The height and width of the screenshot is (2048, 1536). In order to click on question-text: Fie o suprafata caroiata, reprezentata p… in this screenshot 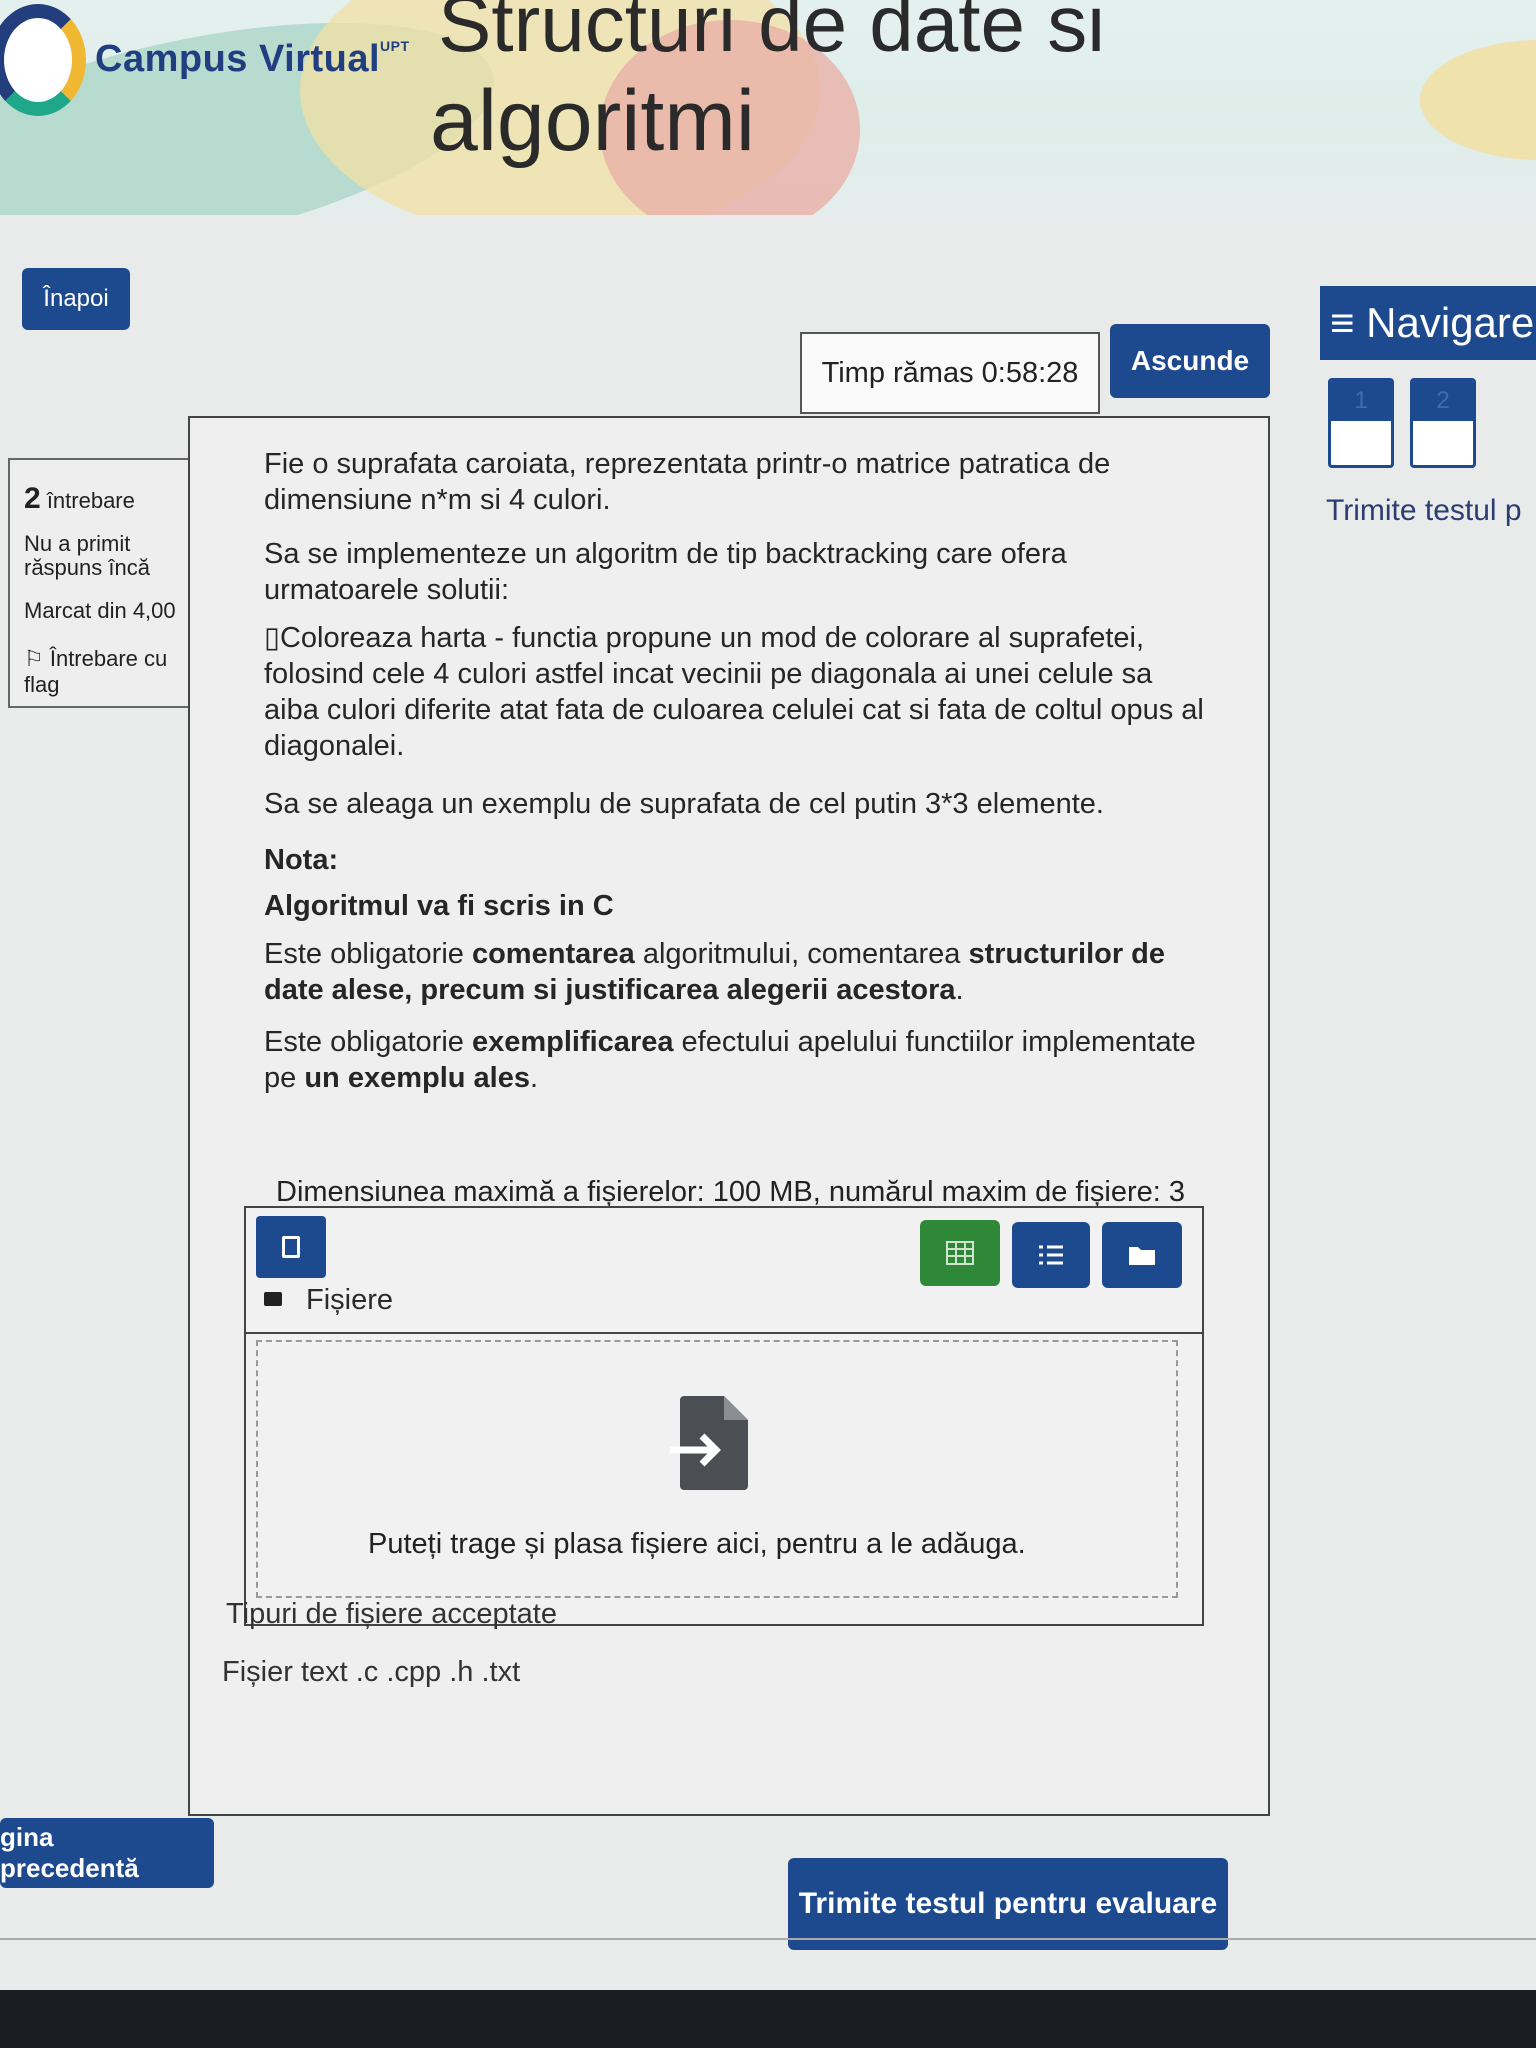, I will do `click(687, 482)`.